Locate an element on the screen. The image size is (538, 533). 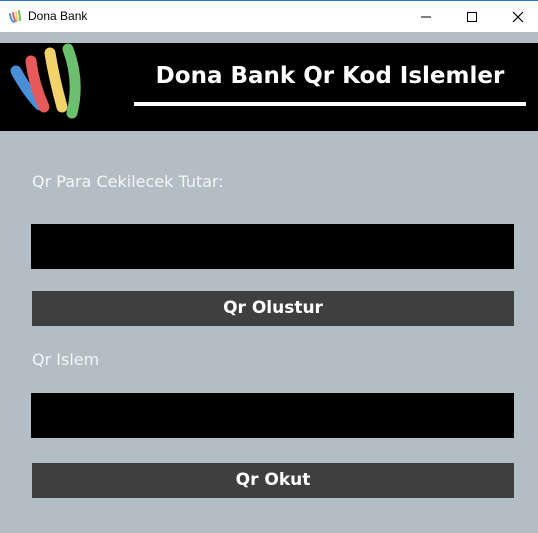
window-titlebar: Dona Bank is located at coordinates (269, 16).